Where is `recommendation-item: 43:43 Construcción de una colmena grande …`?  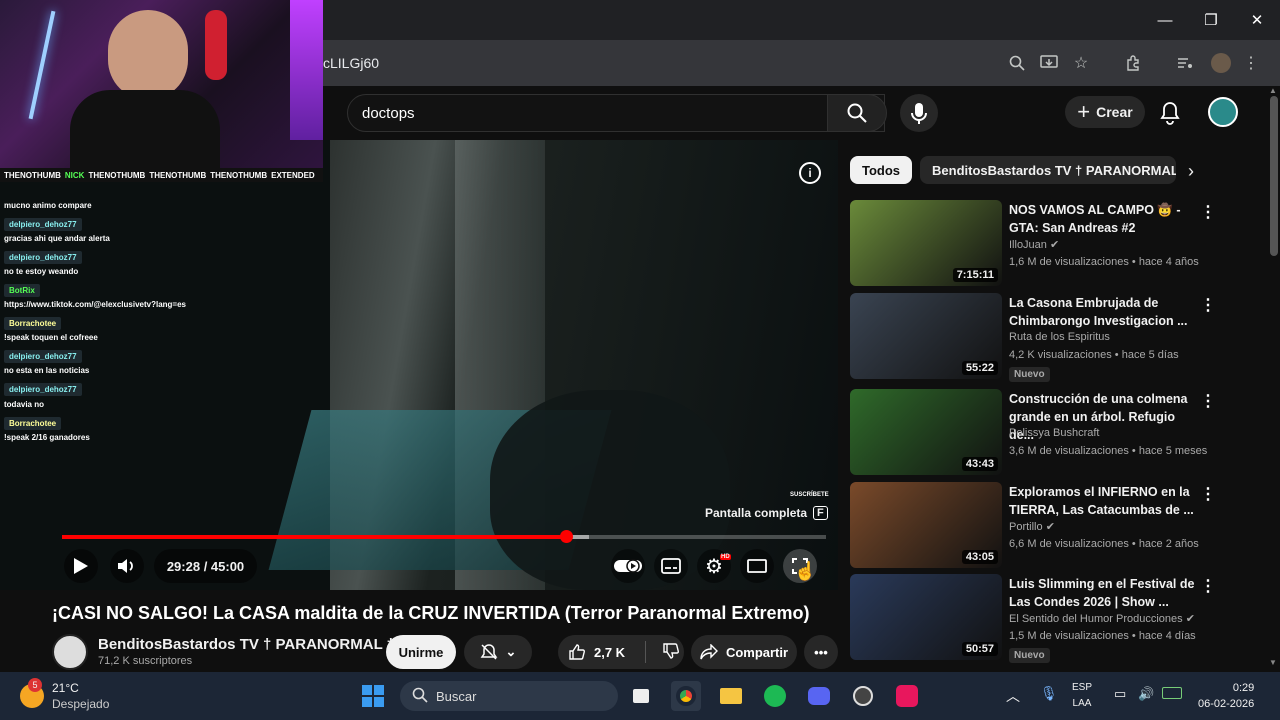
recommendation-item: 43:43 Construcción de una colmena grande … is located at coordinates (1055, 433).